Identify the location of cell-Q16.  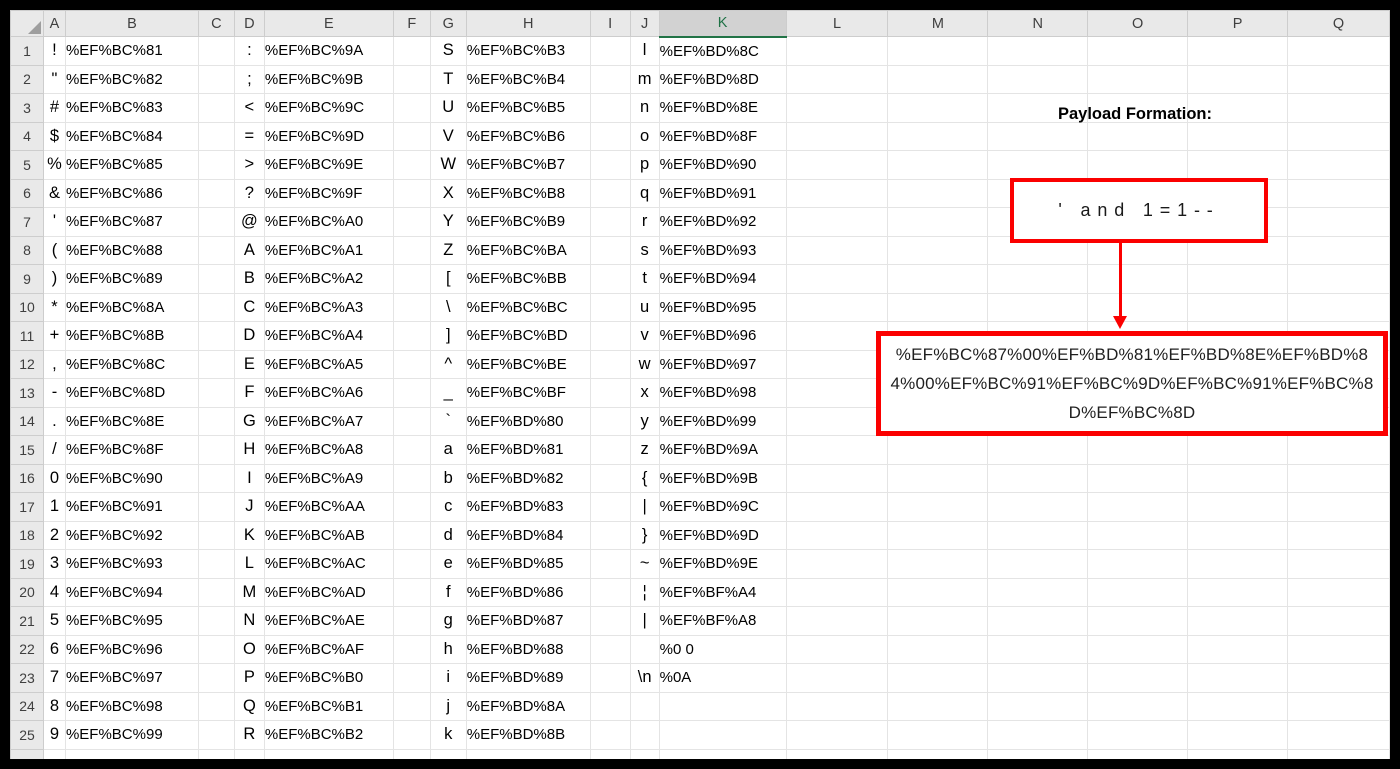
(1338, 478).